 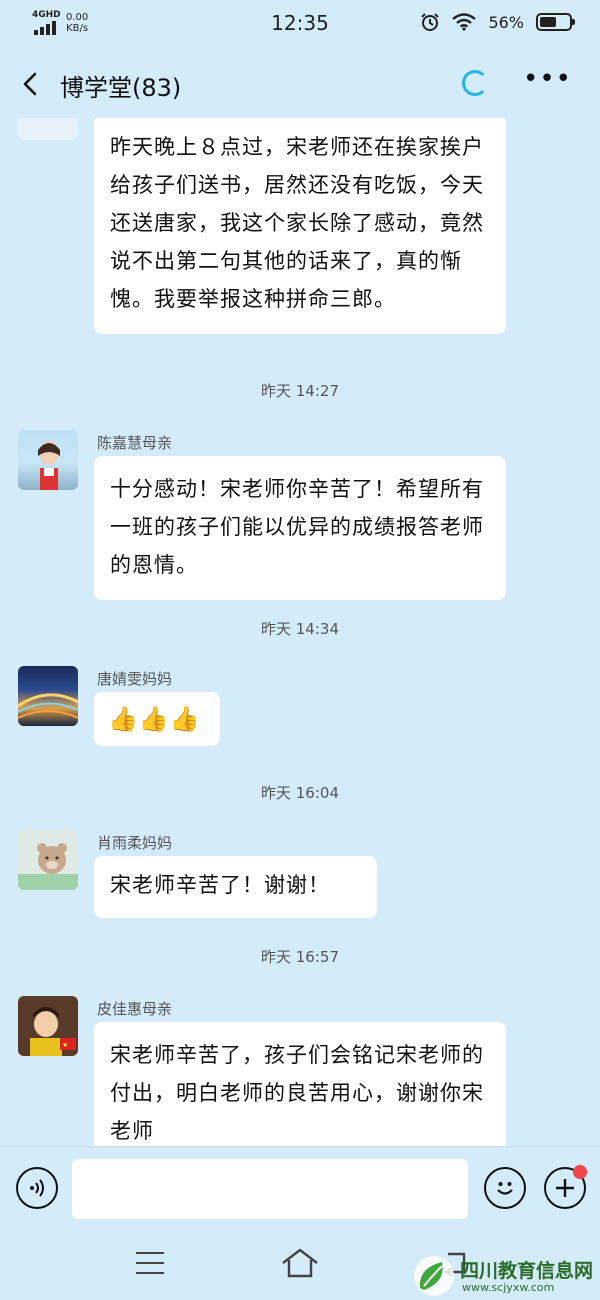 I want to click on chevron-left-icon, so click(x=30, y=84).